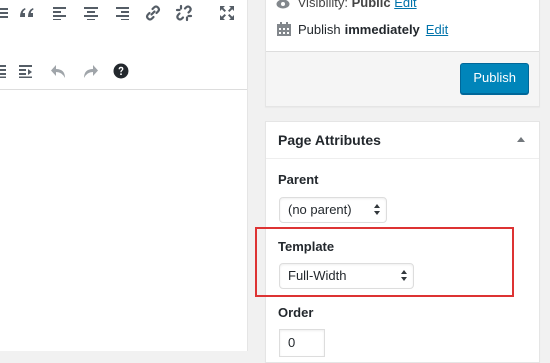 The height and width of the screenshot is (363, 550). Describe the element at coordinates (283, 4) in the screenshot. I see `eye-icon` at that location.